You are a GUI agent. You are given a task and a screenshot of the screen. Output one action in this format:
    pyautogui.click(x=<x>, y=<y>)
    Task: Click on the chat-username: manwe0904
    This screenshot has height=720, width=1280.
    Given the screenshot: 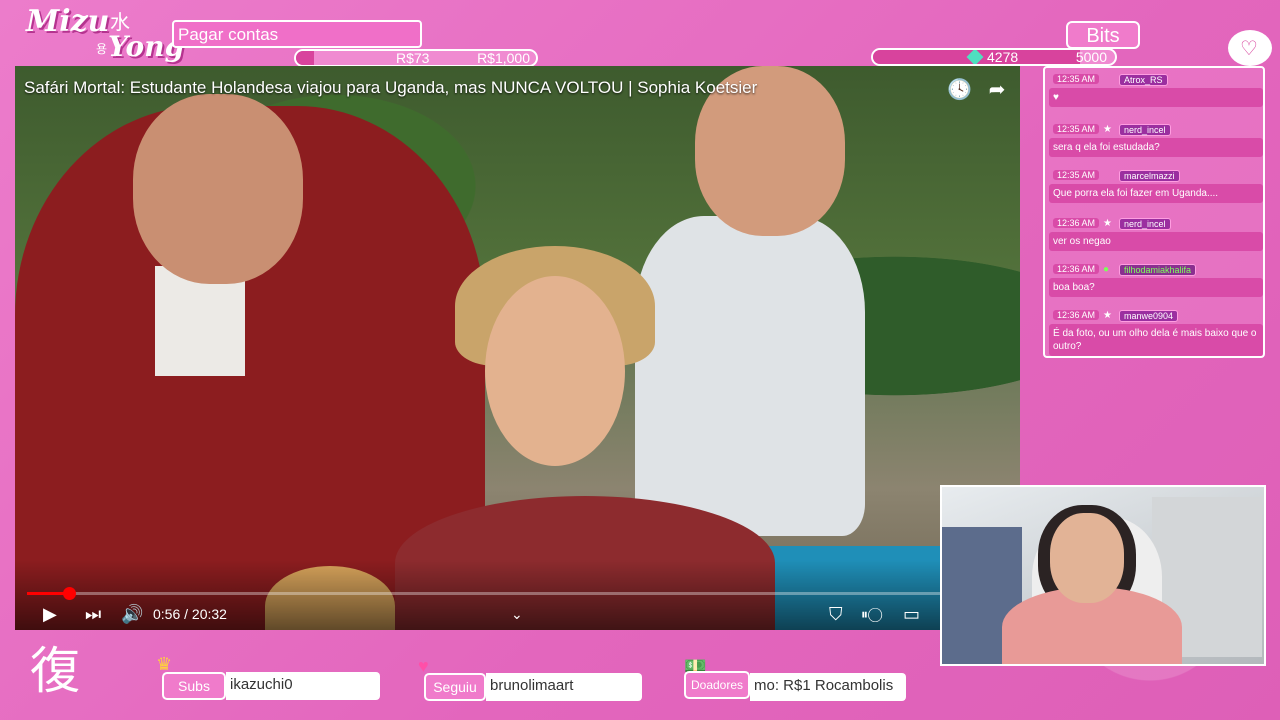 What is the action you would take?
    pyautogui.click(x=1149, y=316)
    